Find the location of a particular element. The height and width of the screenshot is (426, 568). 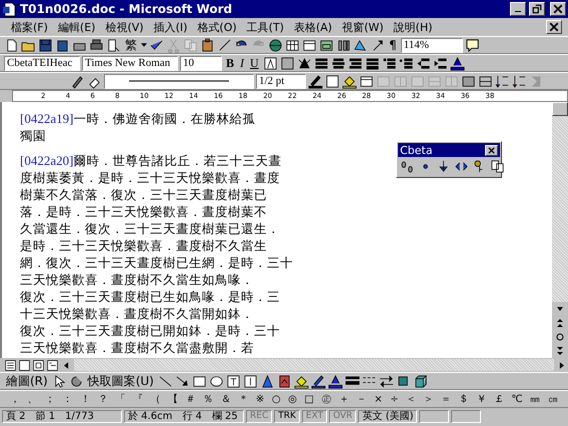

outline-view-icon is located at coordinates (52, 365).